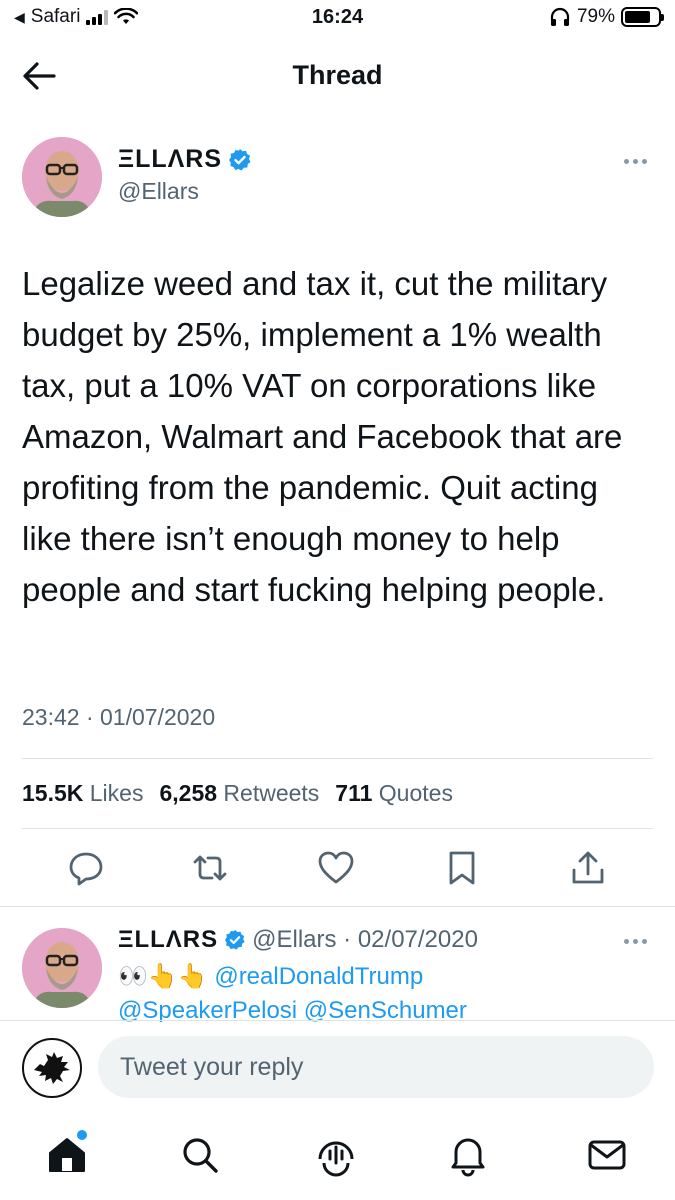 This screenshot has width=675, height=1200. Describe the element at coordinates (185, 175) in the screenshot. I see `author-info: ΞLLΛRS @Ellars` at that location.